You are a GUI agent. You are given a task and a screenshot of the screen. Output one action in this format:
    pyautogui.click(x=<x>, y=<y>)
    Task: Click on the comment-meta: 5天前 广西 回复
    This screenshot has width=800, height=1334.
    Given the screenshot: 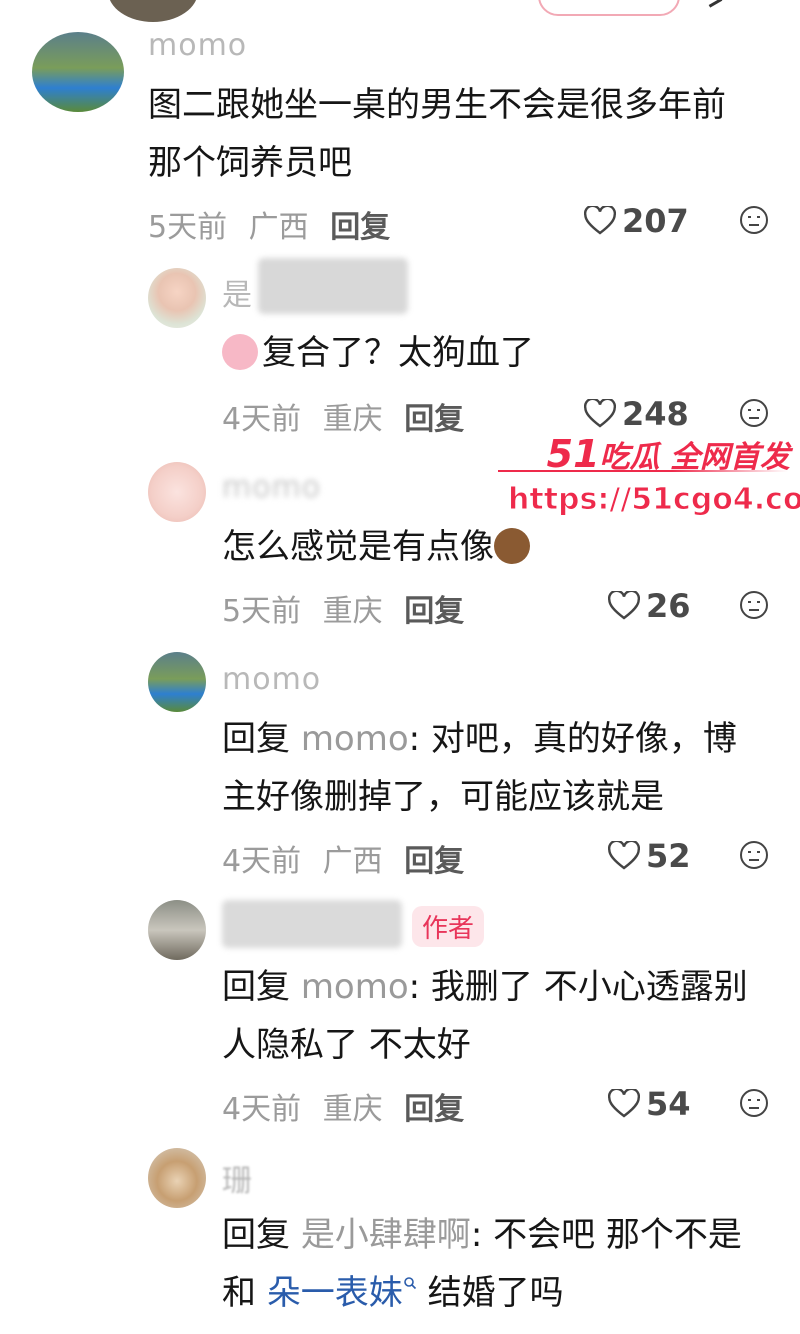 What is the action you would take?
    pyautogui.click(x=275, y=224)
    